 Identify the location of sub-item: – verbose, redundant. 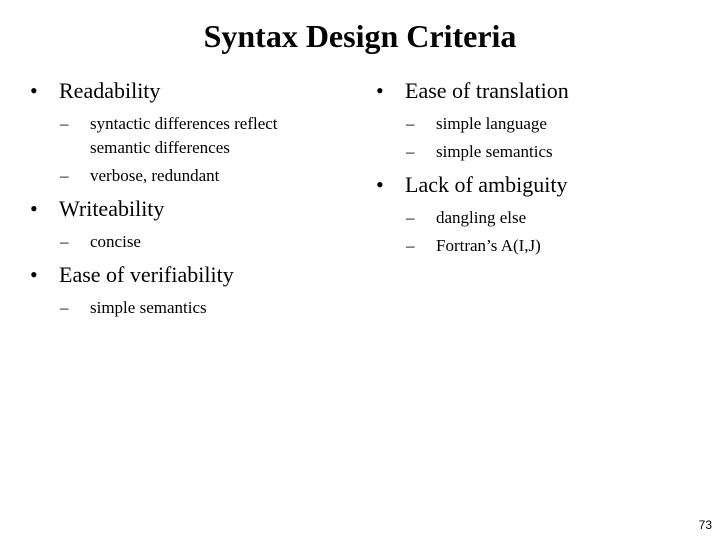
(190, 176).